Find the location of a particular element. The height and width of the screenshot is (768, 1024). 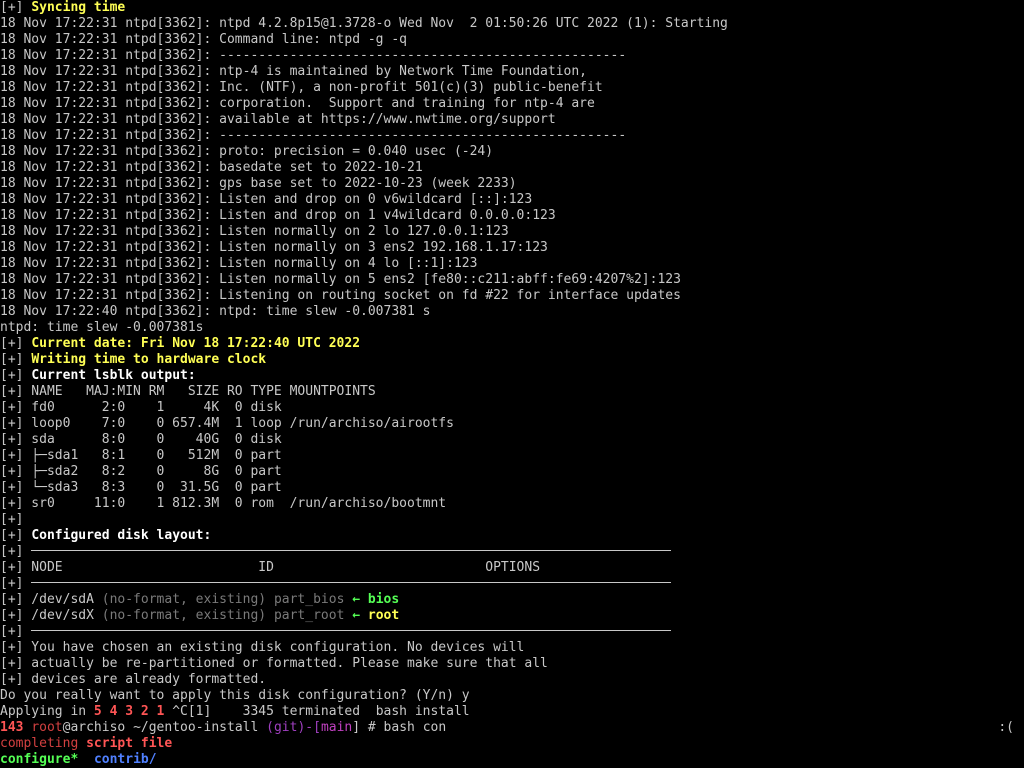

terminal-line: [+] Configured disk layout: is located at coordinates (512, 536).